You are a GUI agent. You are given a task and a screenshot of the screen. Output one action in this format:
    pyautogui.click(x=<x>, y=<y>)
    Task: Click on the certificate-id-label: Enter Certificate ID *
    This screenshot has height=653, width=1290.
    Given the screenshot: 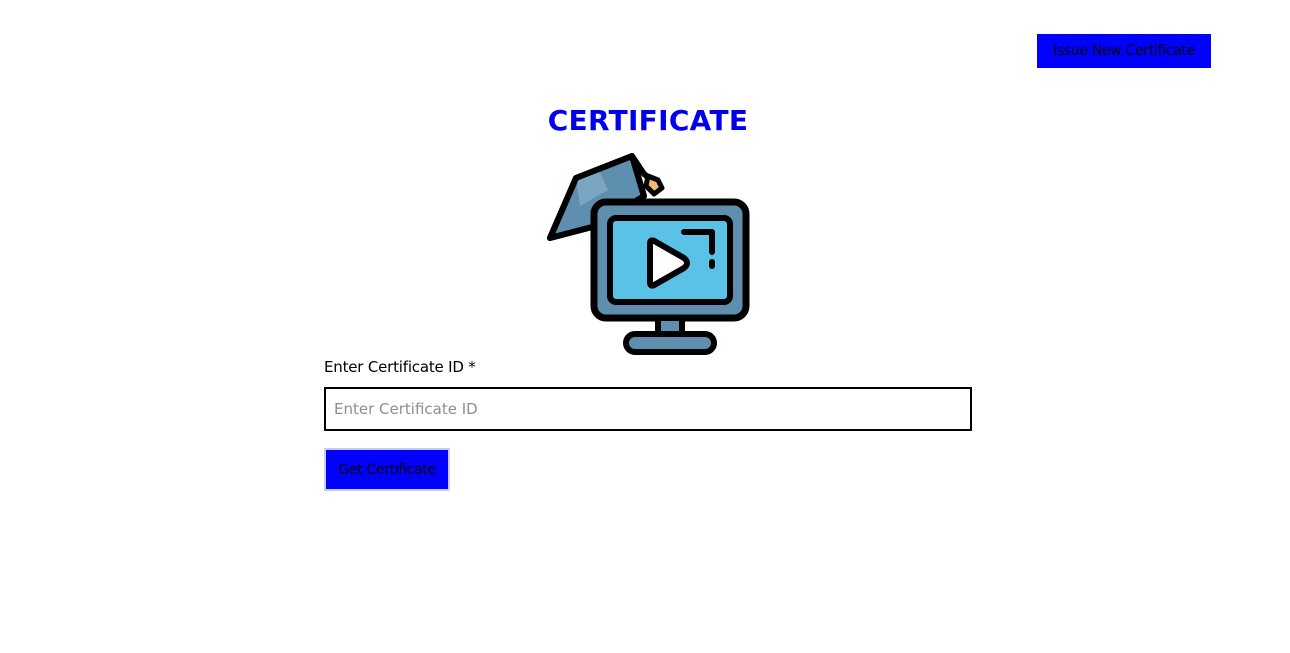 What is the action you would take?
    pyautogui.click(x=400, y=367)
    